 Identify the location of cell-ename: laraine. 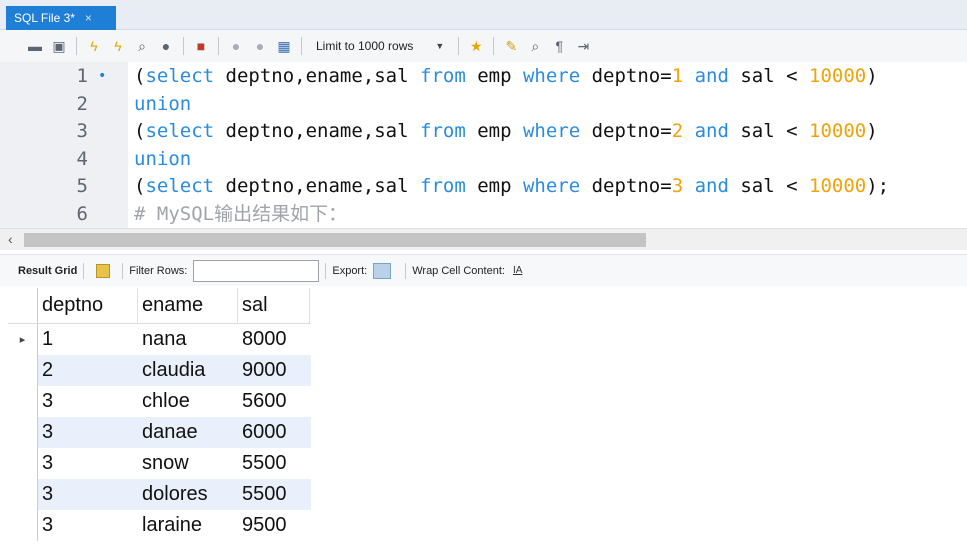
(188, 525).